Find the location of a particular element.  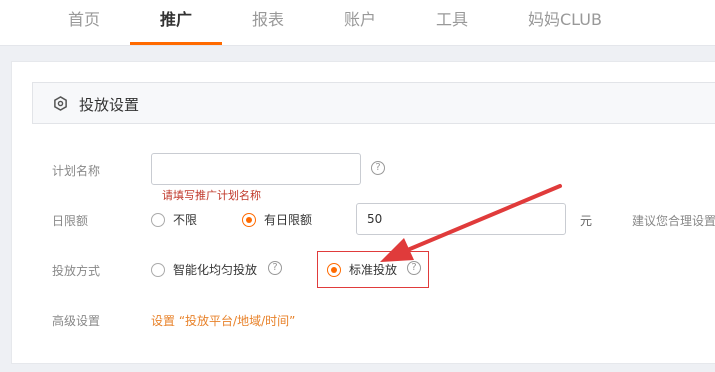

annotation-arrow-icon is located at coordinates (471, 223).